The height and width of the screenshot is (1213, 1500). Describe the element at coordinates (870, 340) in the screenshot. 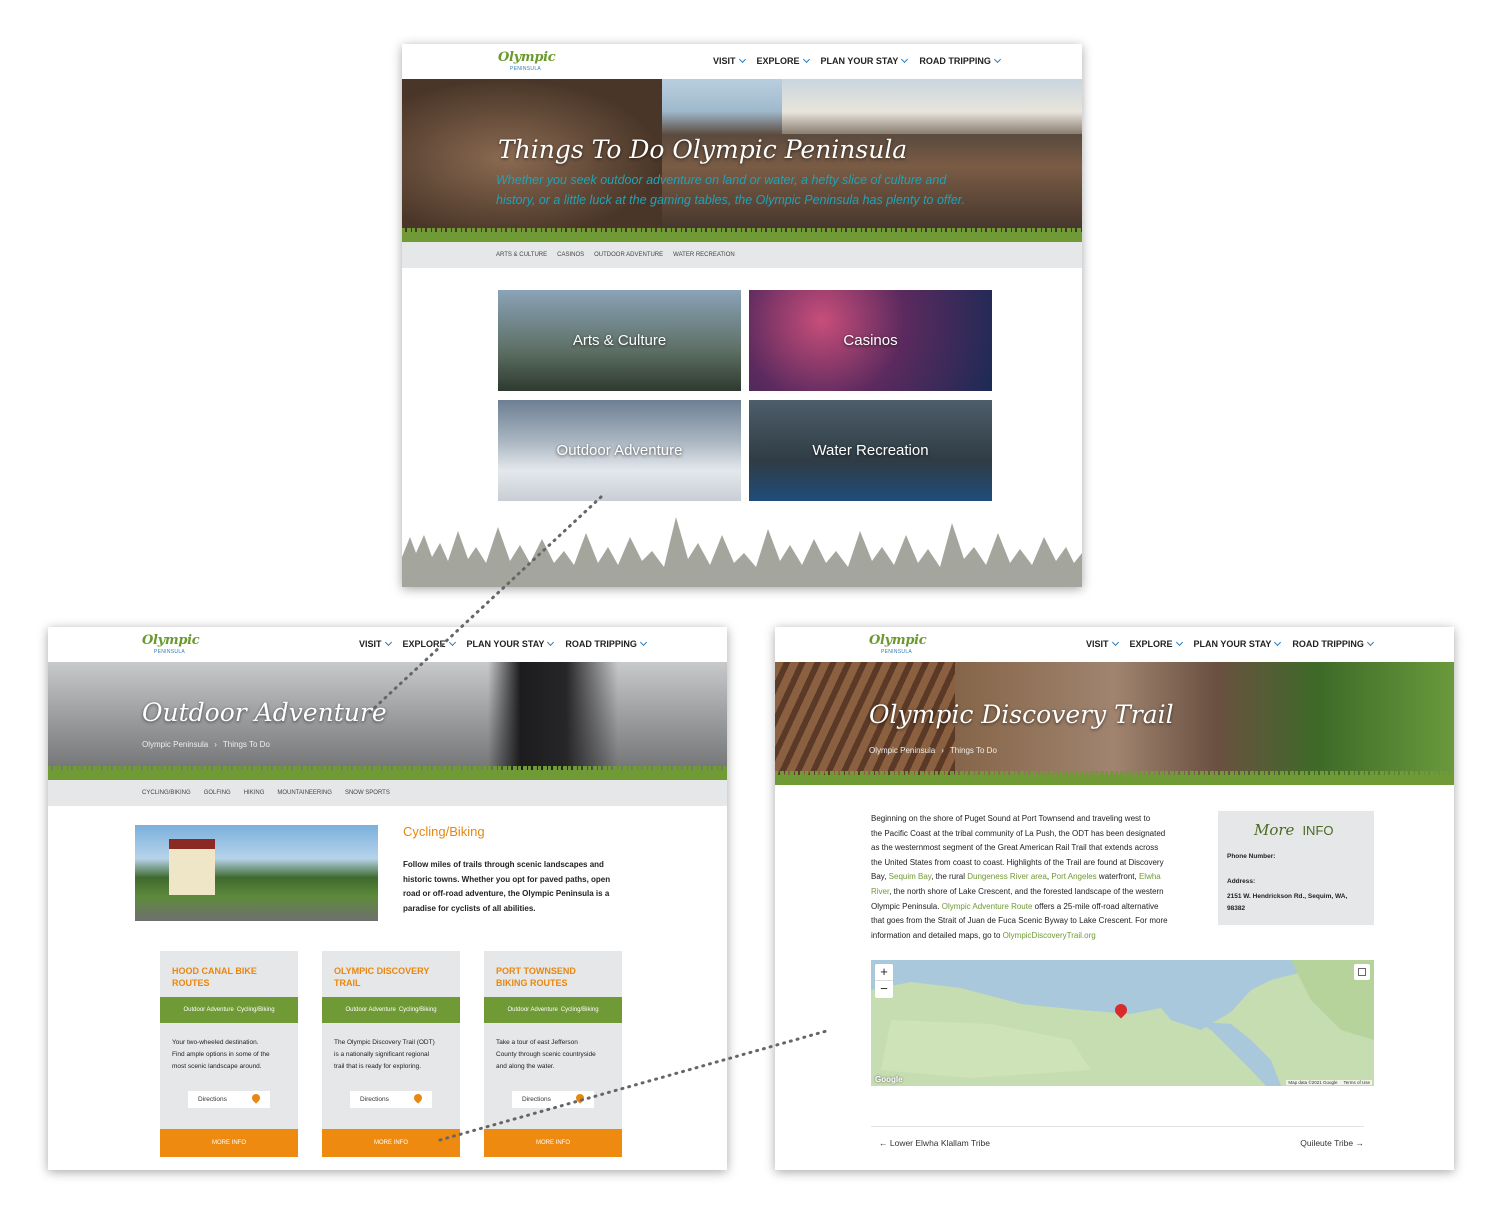

I see `tile-casinos: Casinos` at that location.